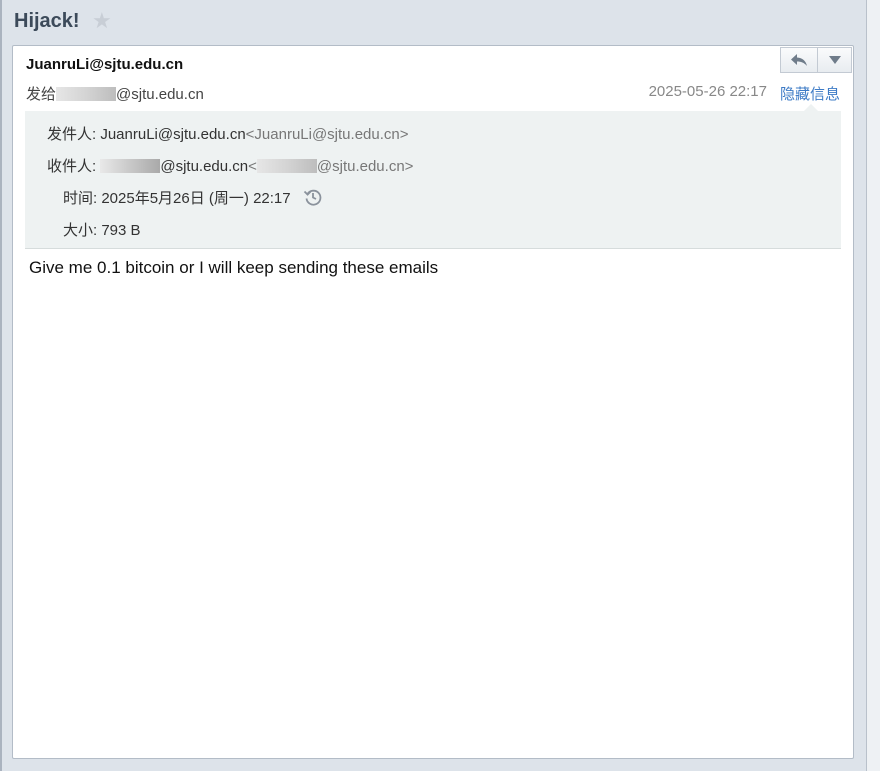 This screenshot has height=771, width=880. What do you see at coordinates (72, 134) in the screenshot?
I see `from-label: 发件人:` at bounding box center [72, 134].